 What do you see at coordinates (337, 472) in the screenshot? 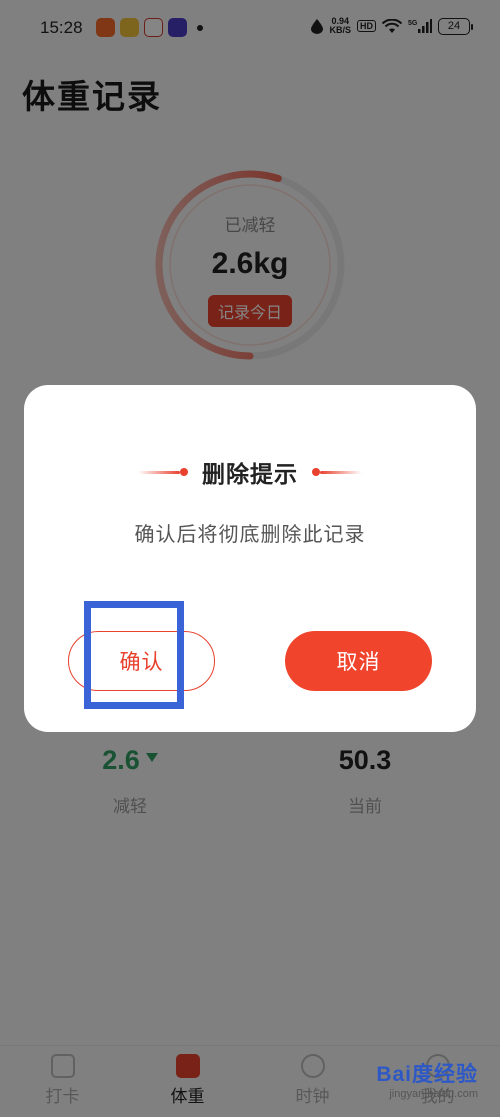
I see `title-decoration-right` at bounding box center [337, 472].